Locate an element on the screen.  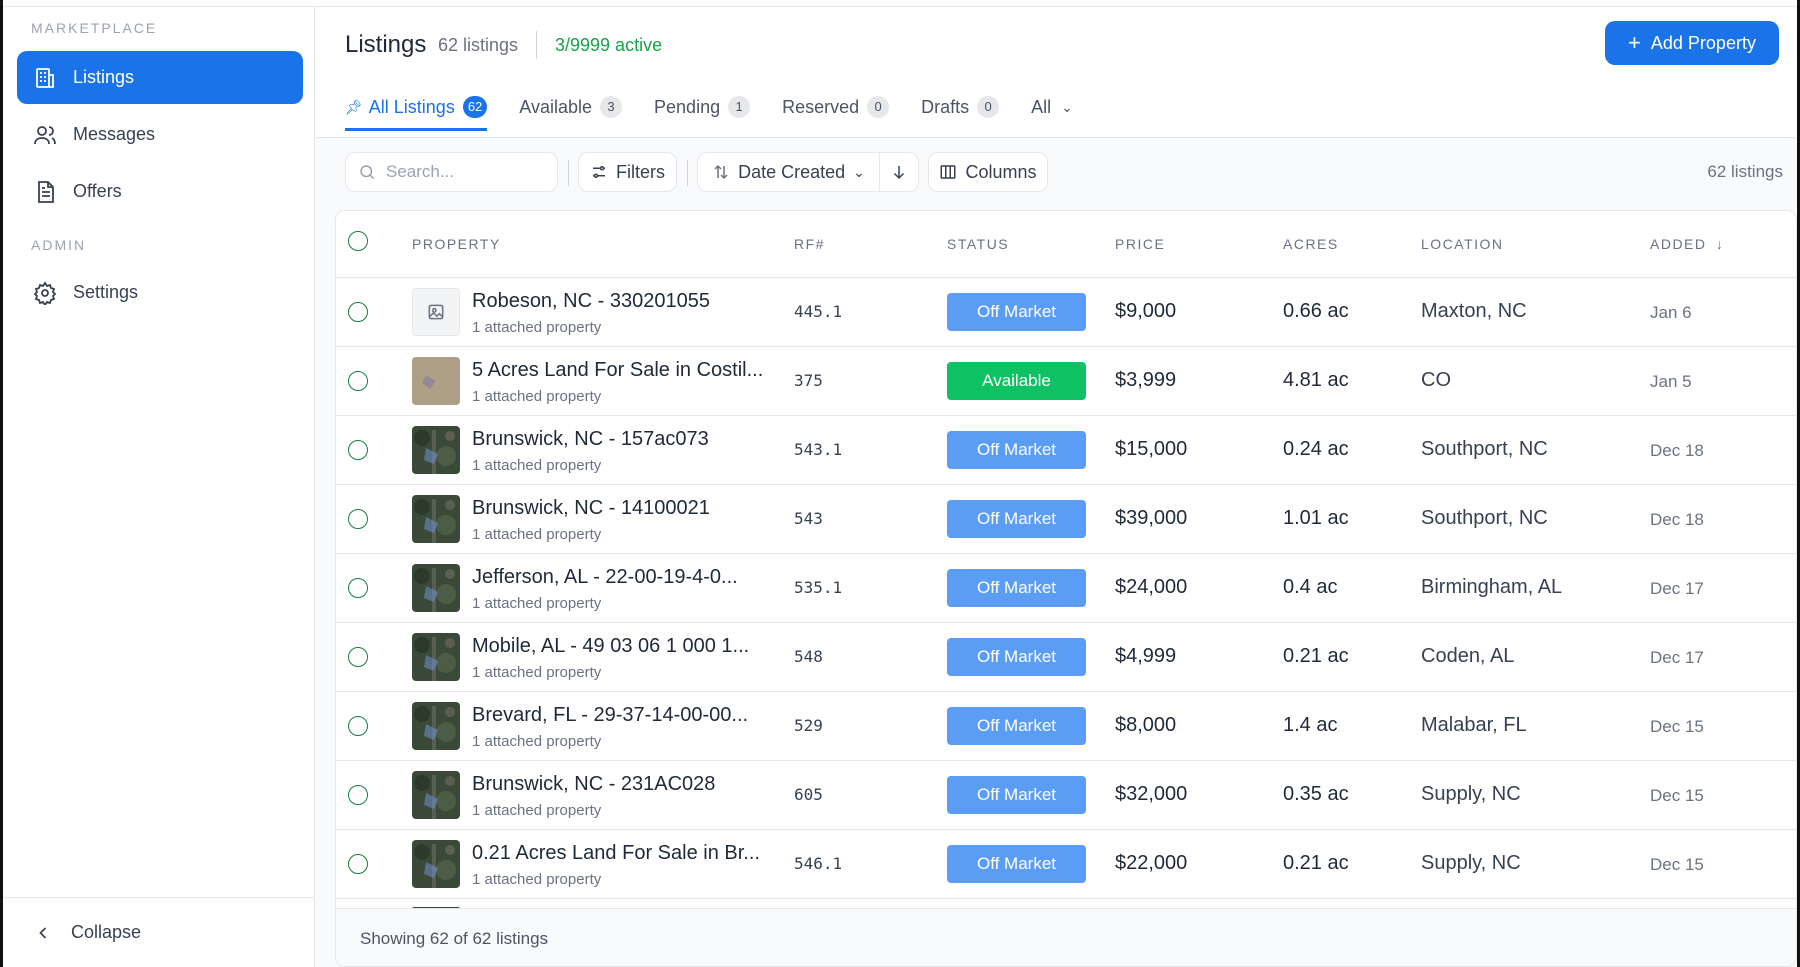
chevron-left-icon is located at coordinates (43, 932).